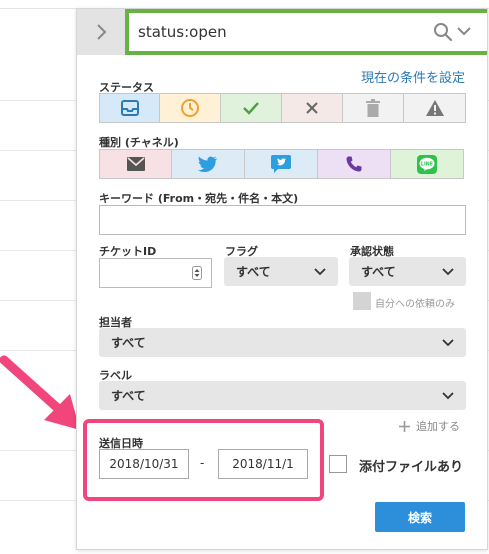  I want to click on channel-label: 種別 (チャネル), so click(139, 142).